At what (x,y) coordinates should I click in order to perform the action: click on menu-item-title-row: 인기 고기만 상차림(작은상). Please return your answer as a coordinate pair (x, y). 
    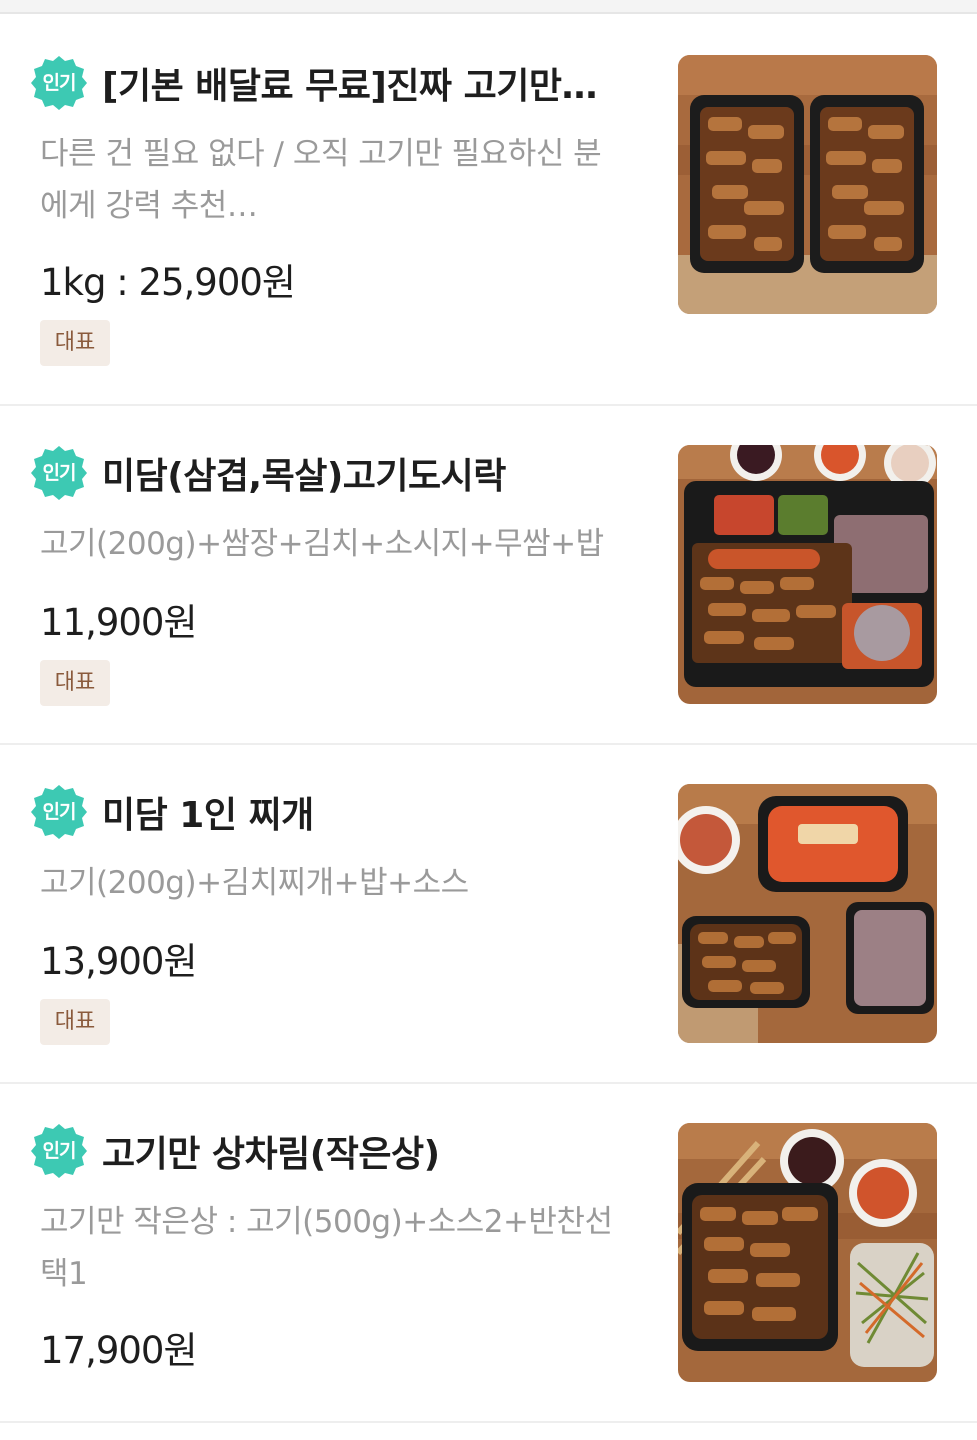
    Looking at the image, I should click on (340, 1151).